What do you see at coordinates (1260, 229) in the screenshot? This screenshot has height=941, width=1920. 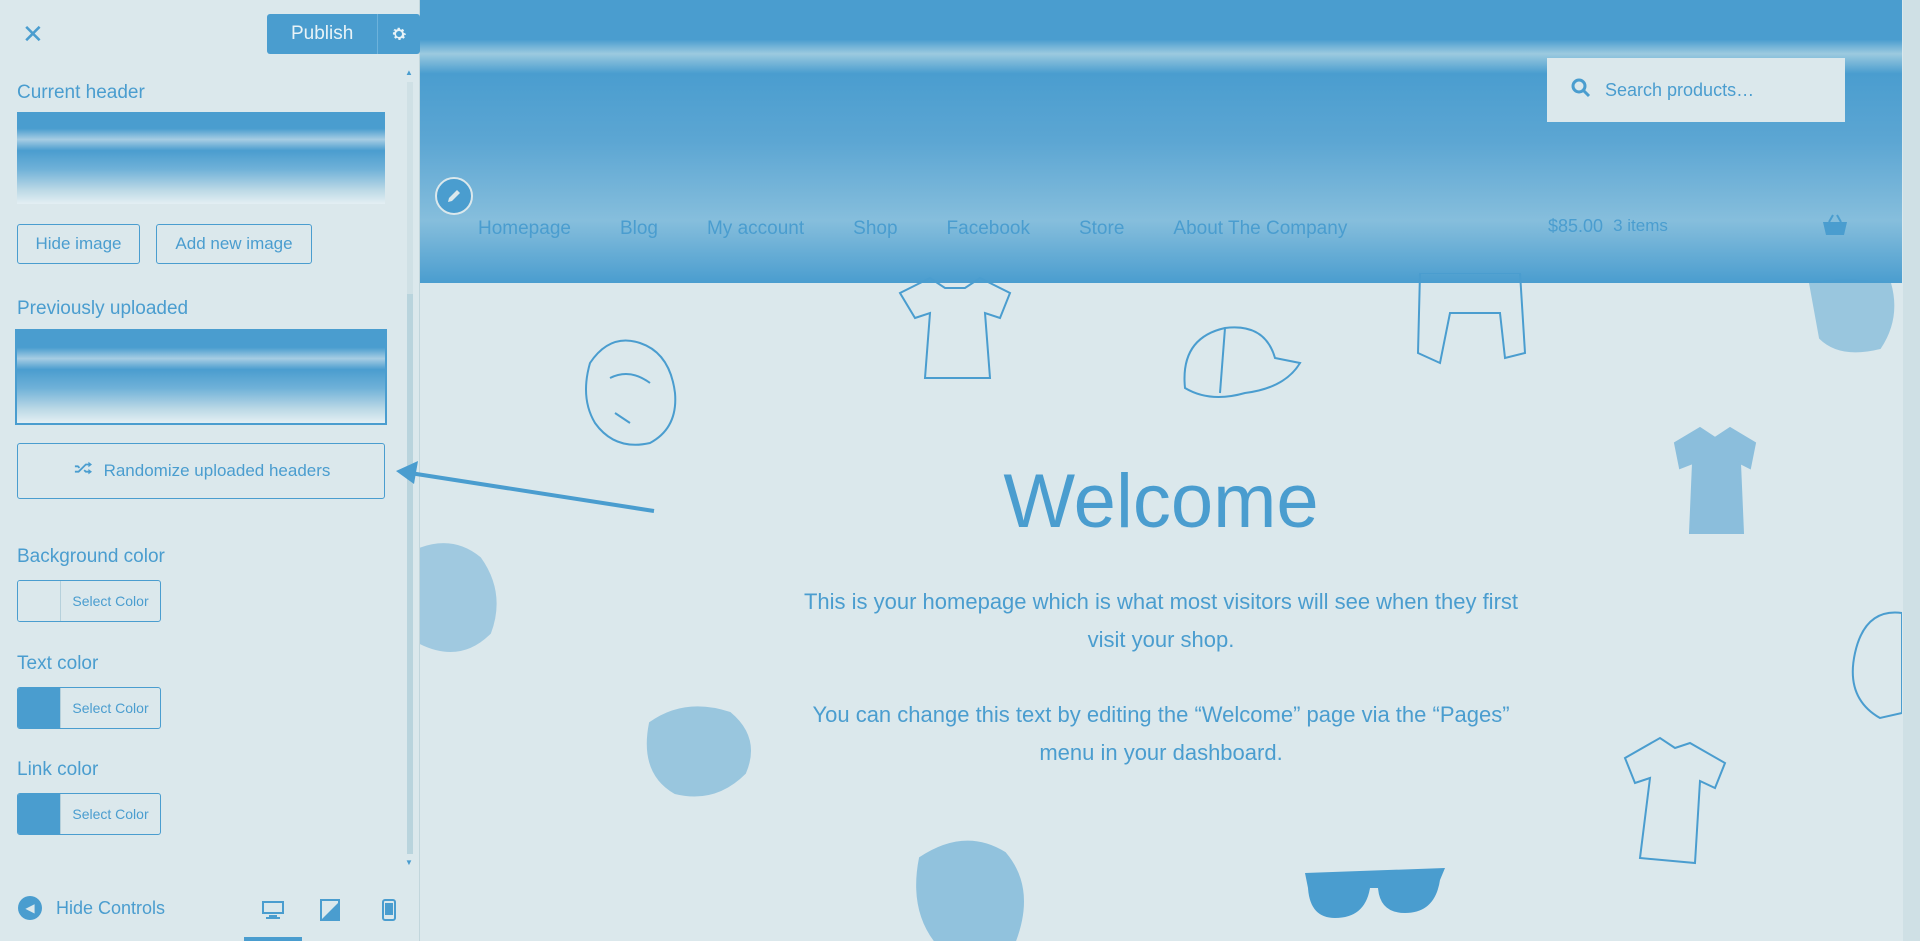 I see `nav-item-about: About The Company` at bounding box center [1260, 229].